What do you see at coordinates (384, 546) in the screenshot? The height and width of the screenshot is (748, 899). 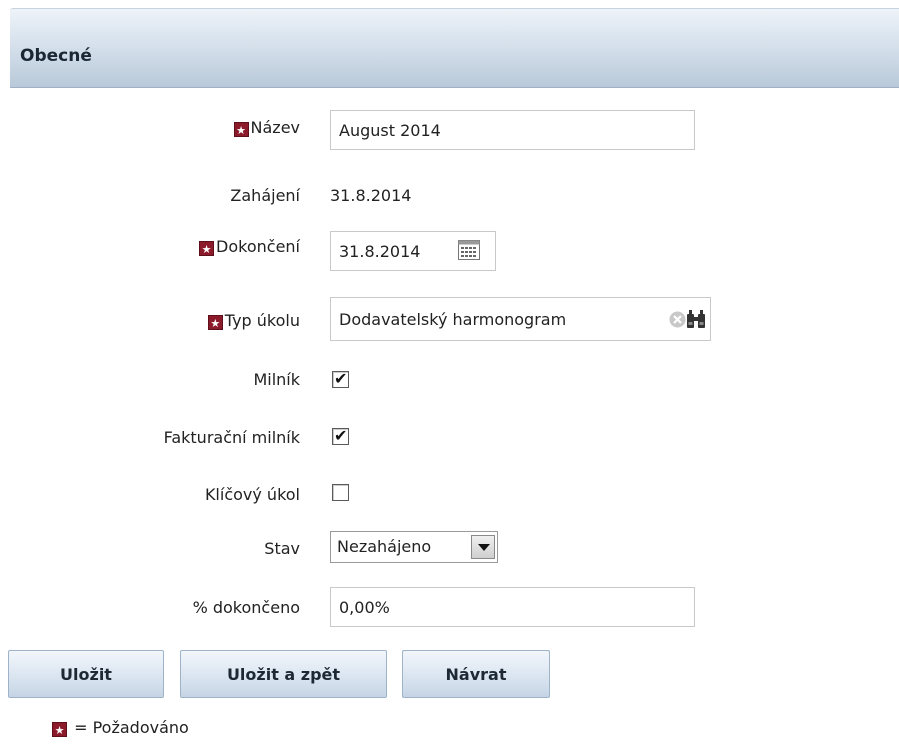 I see `status-value: Nezahájeno` at bounding box center [384, 546].